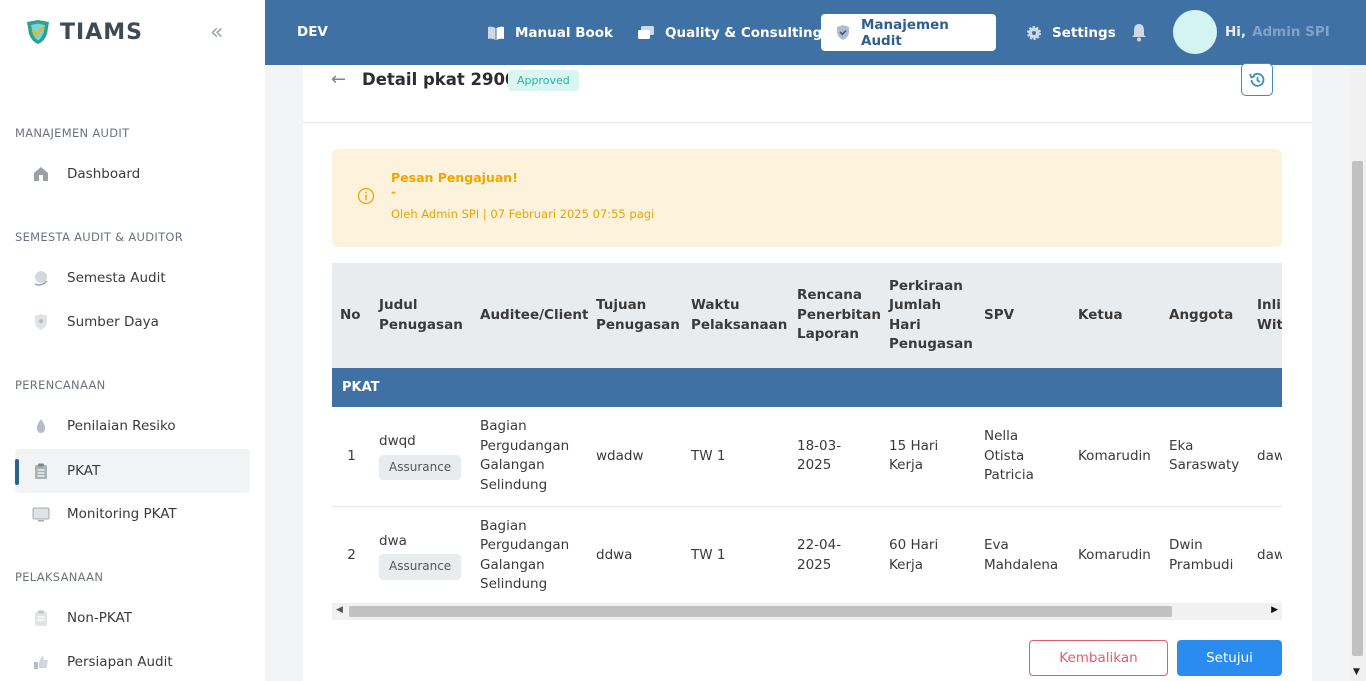  Describe the element at coordinates (1265, 315) in the screenshot. I see `column-header: Inline With` at that location.